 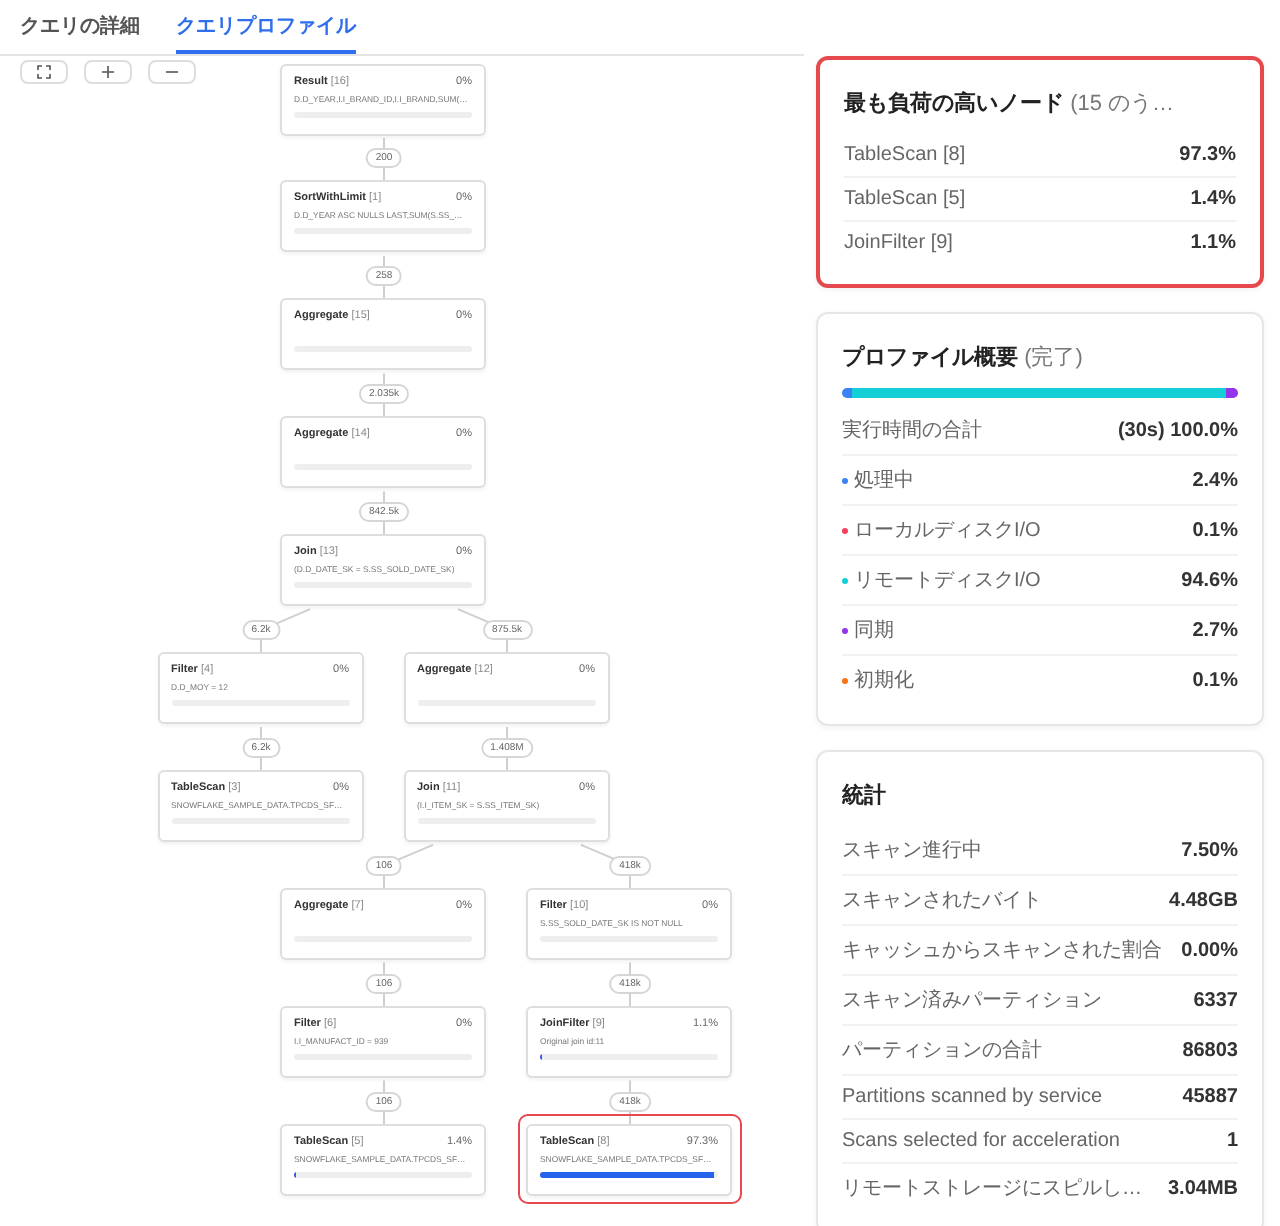 I want to click on tab: クエリの詳細, so click(x=80, y=27).